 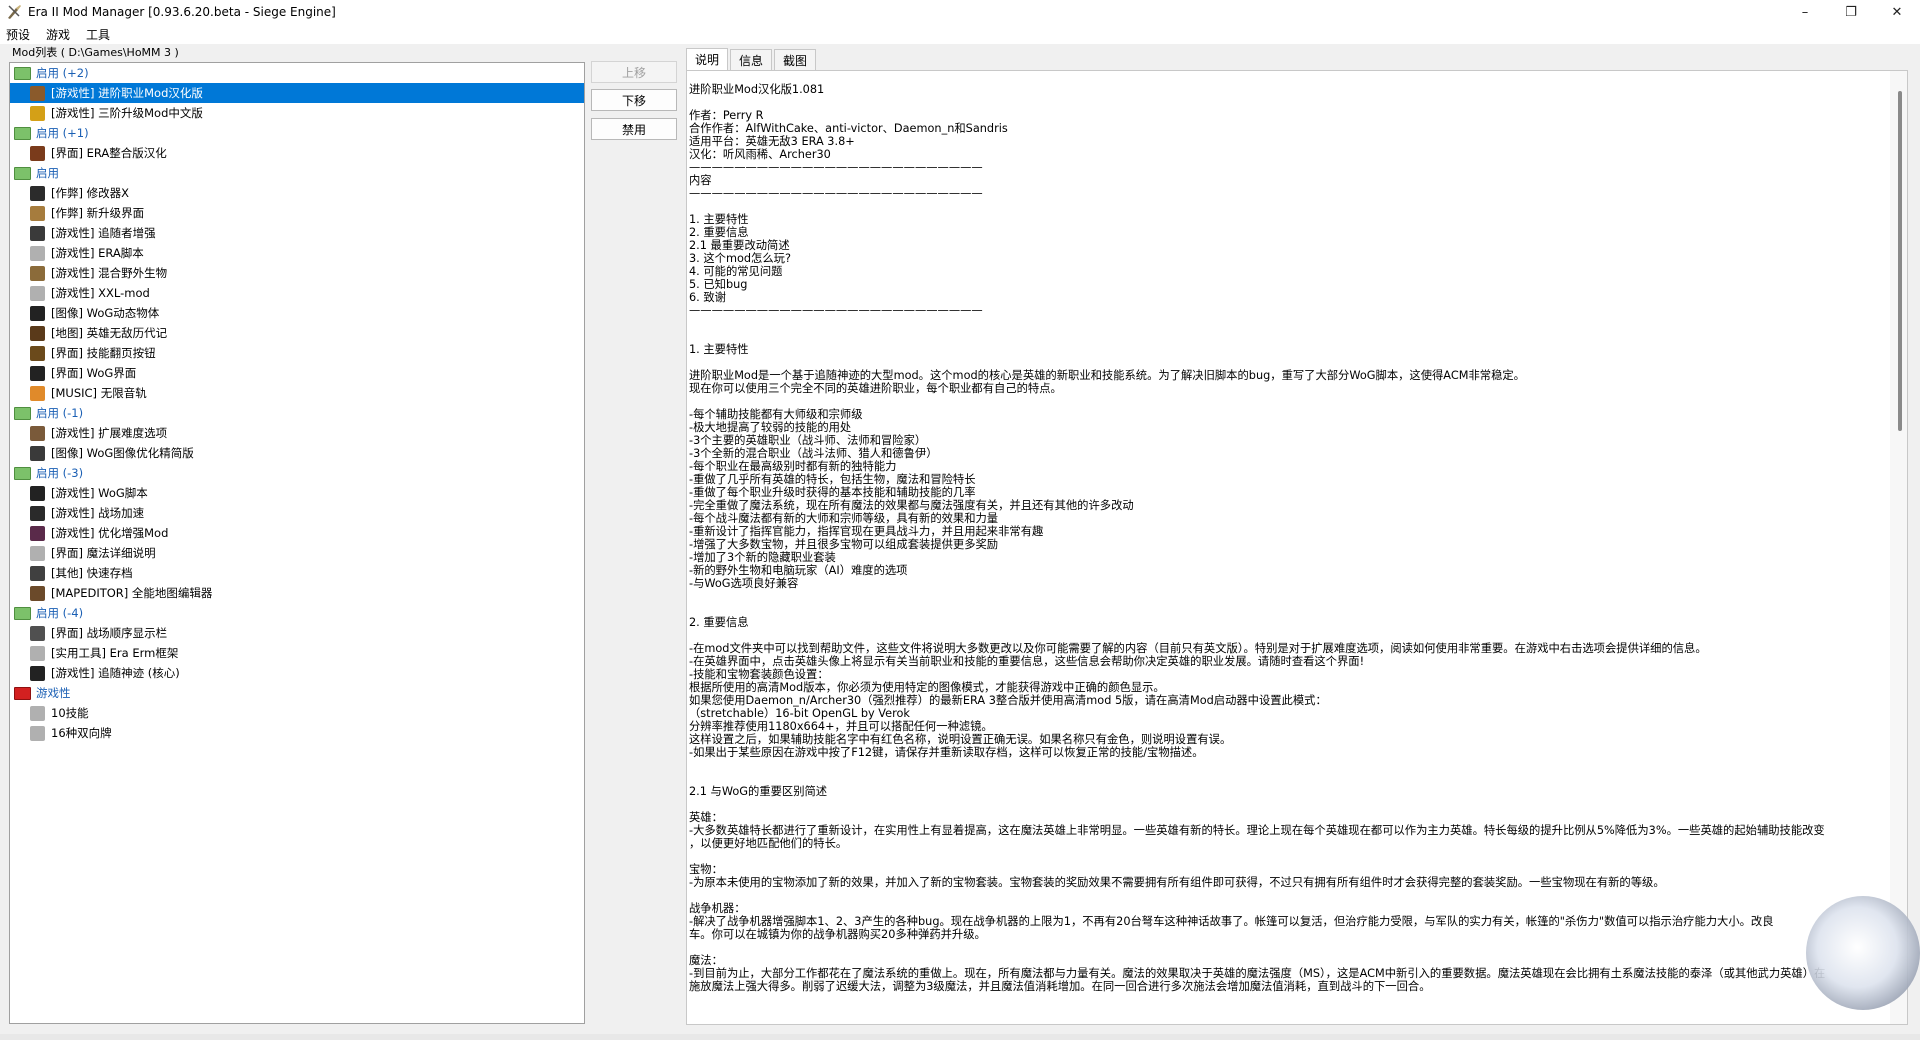 I want to click on mod-list-item: [游戏性] ERA脚本, so click(x=297, y=253).